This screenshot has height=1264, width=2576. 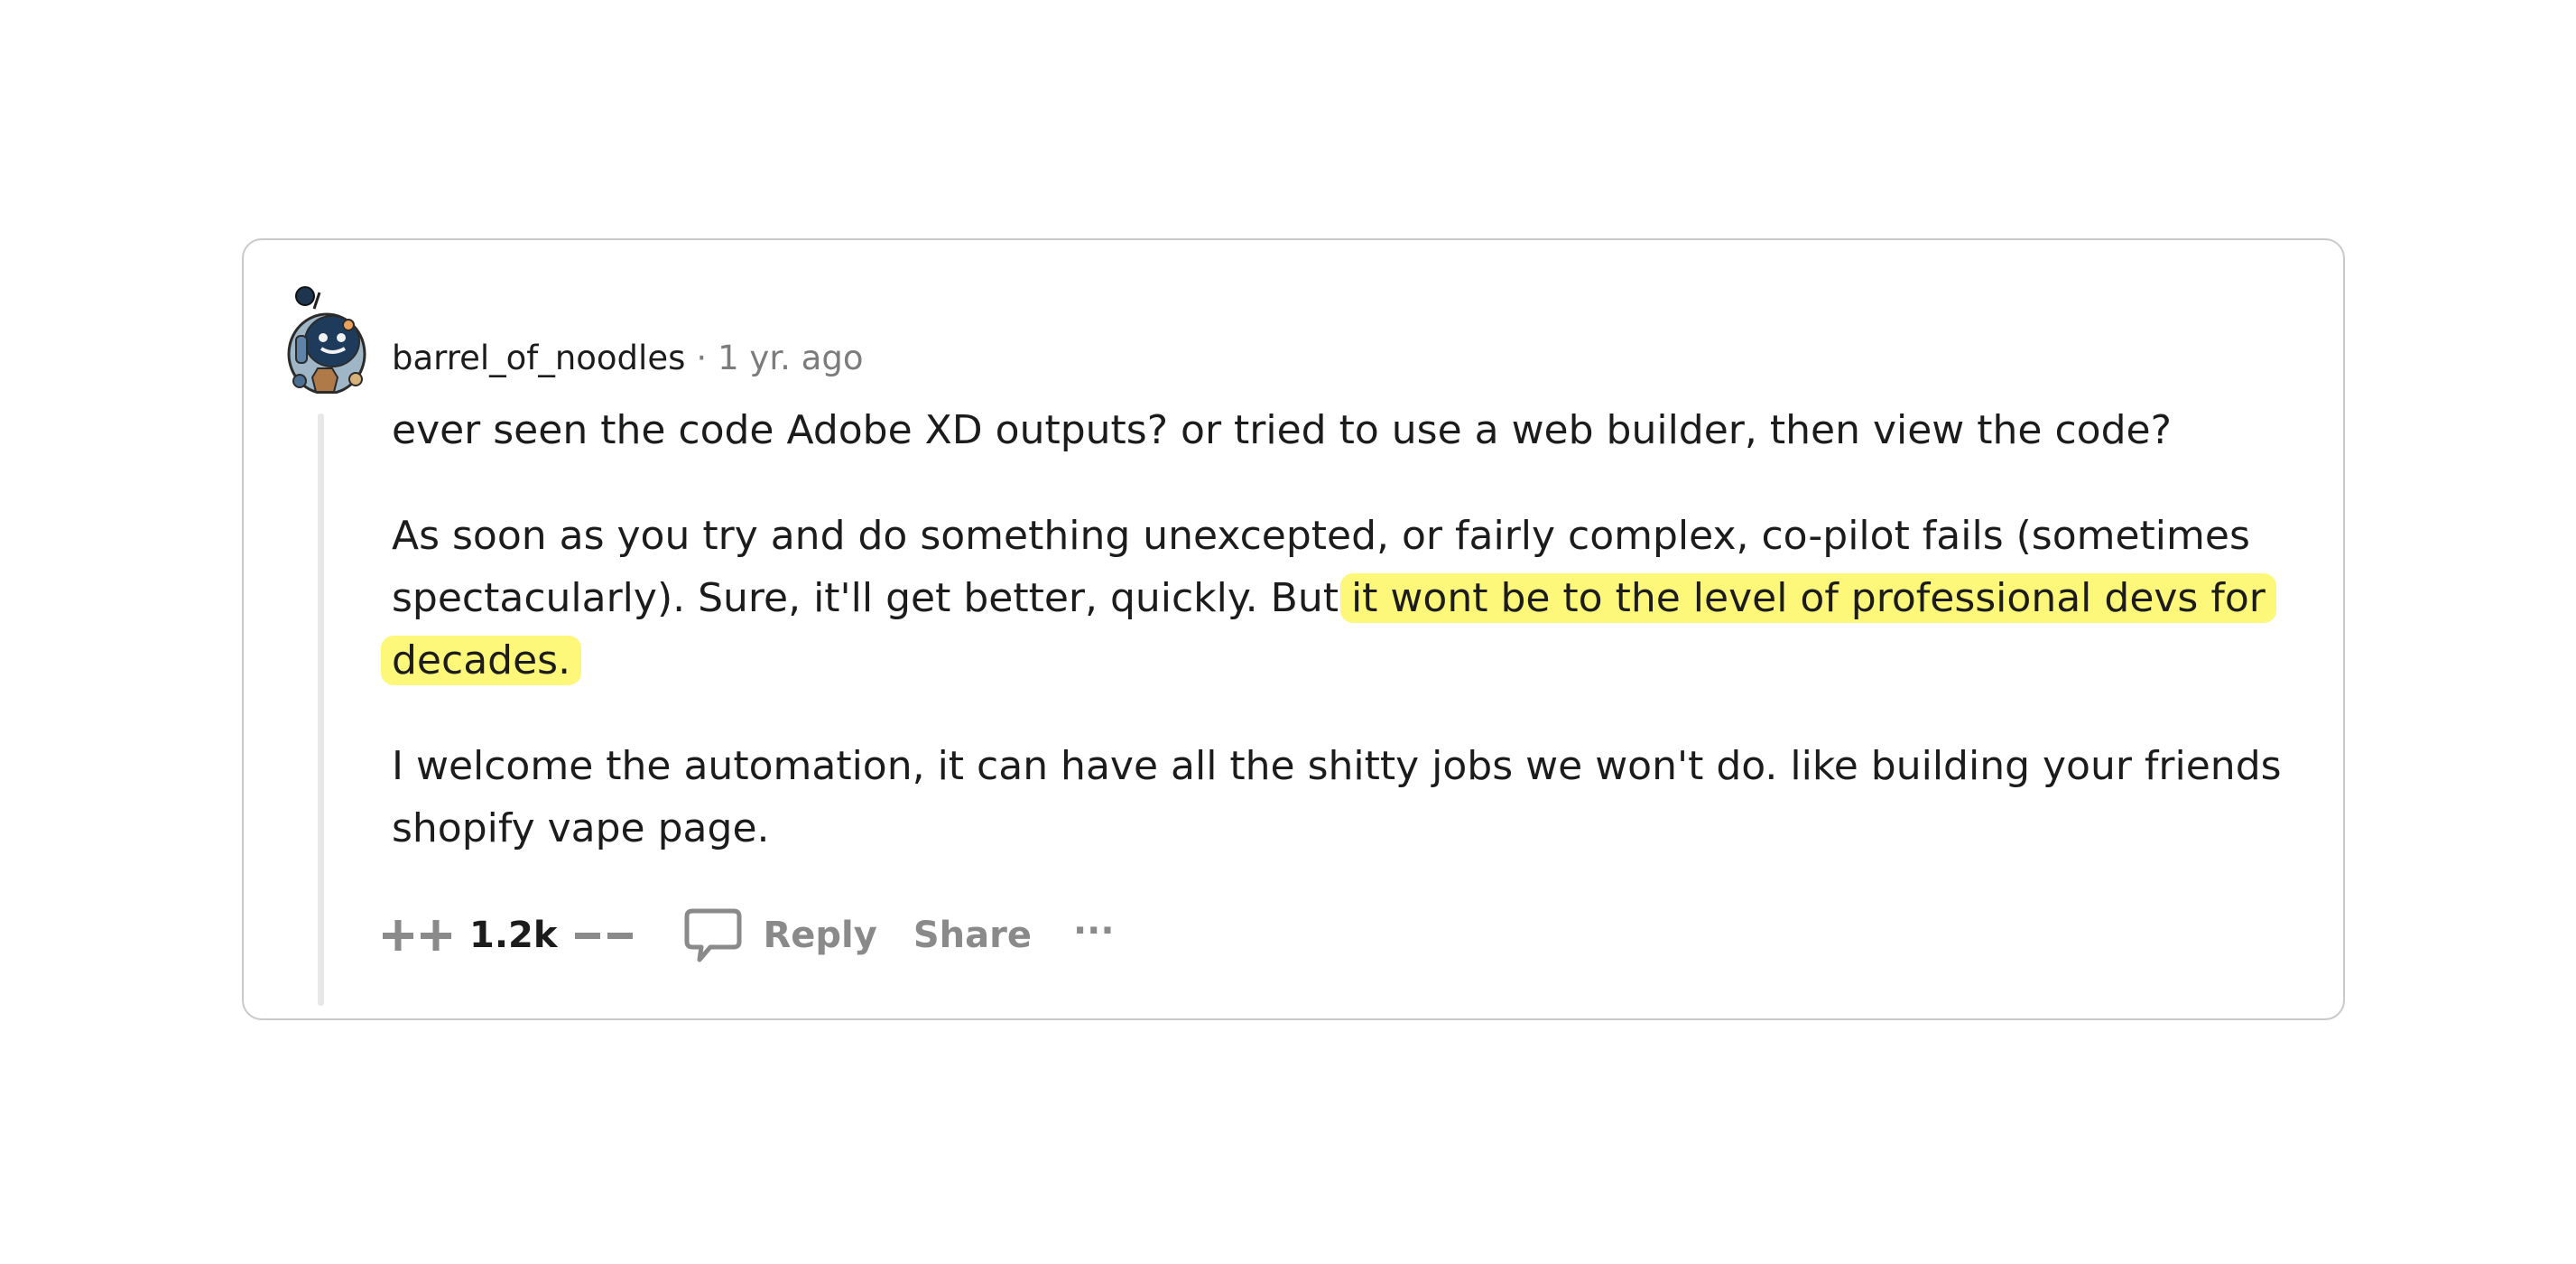 I want to click on share-label: Share, so click(x=972, y=935).